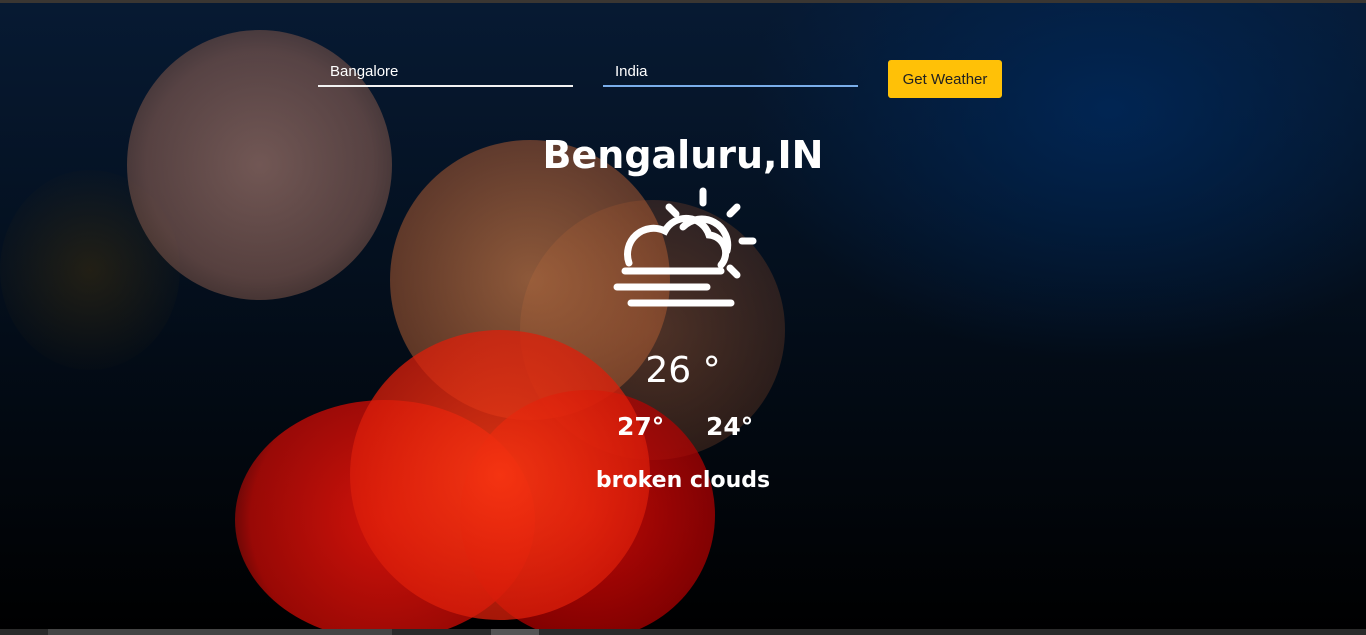 The width and height of the screenshot is (1366, 635). I want to click on max-temperature: 27°, so click(641, 426).